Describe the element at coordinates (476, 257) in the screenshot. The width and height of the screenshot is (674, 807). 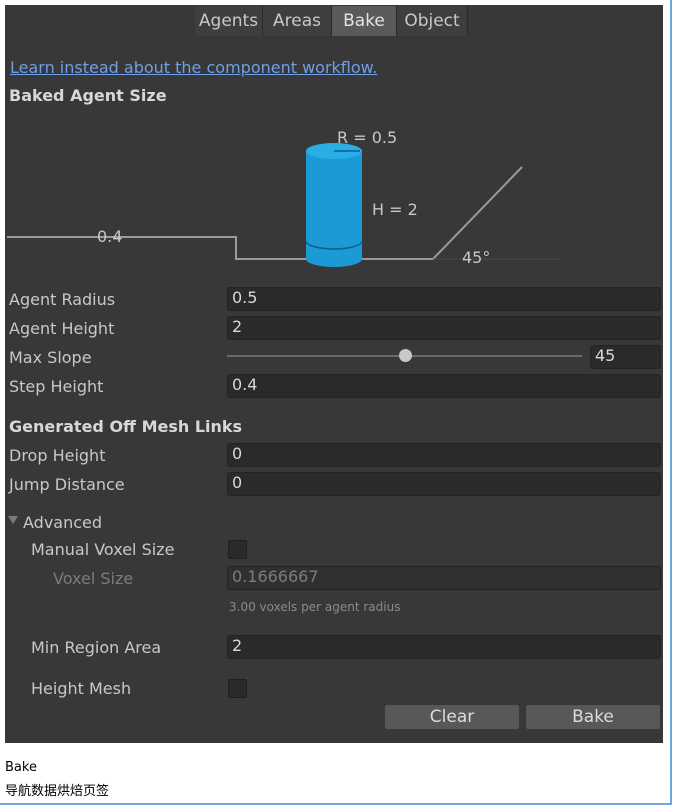
I see `slope-angle-label: 45°` at that location.